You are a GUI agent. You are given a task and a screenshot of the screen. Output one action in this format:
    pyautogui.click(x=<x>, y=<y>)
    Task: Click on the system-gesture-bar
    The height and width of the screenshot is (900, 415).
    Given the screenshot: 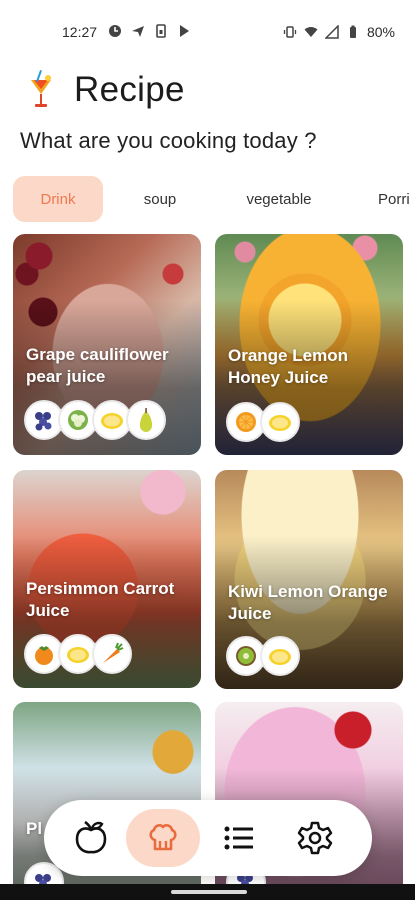 What is the action you would take?
    pyautogui.click(x=207, y=892)
    